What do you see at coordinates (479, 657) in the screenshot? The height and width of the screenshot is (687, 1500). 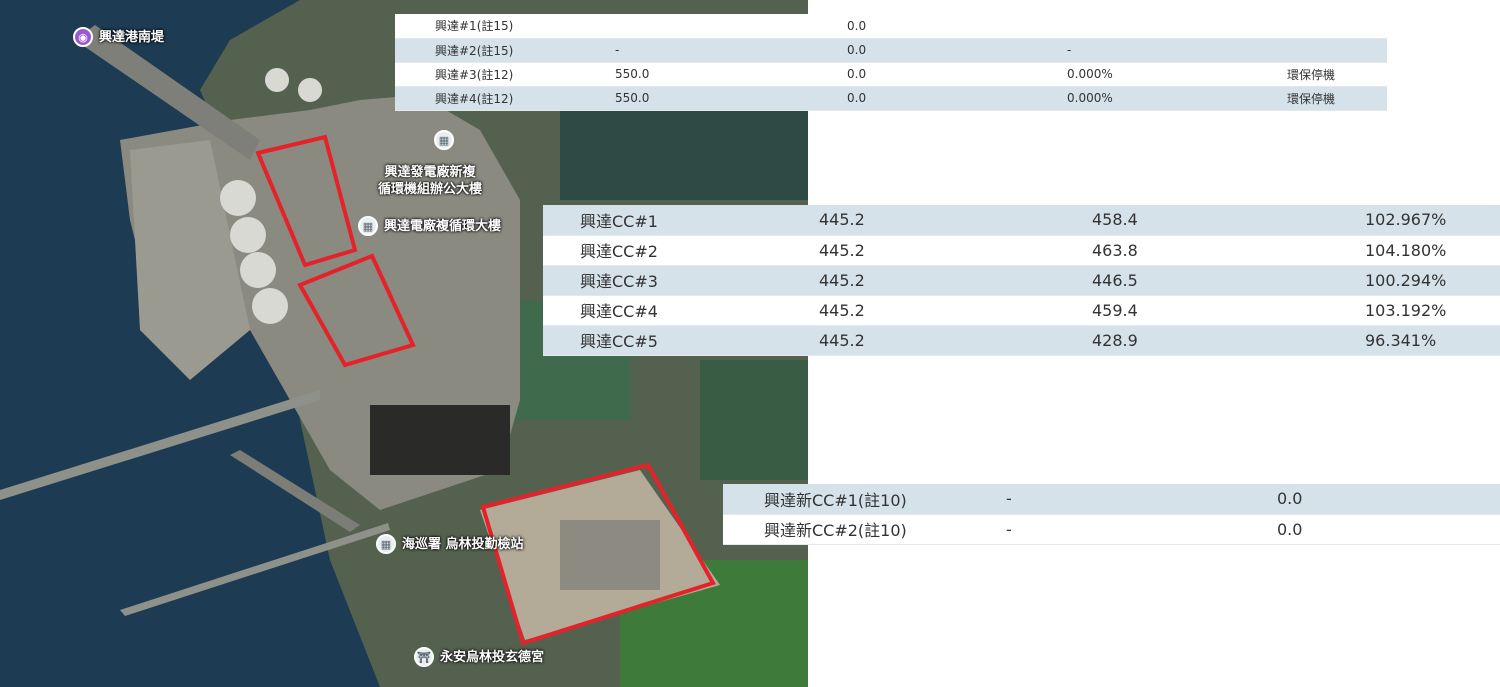 I see `poi-temple: ⛩ 永安烏林投玄德宮` at bounding box center [479, 657].